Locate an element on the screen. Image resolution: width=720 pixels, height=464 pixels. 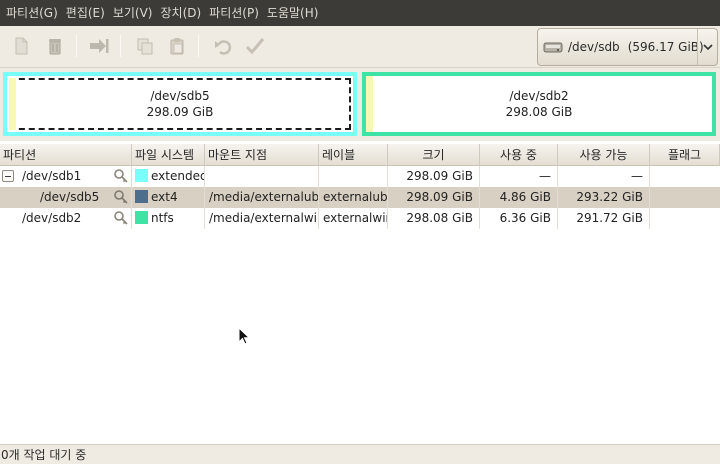
table-header: 파티션 파일 시스템 마운트 지점 레이블 크기 사용 중 사용 가능 플래그 is located at coordinates (360, 155).